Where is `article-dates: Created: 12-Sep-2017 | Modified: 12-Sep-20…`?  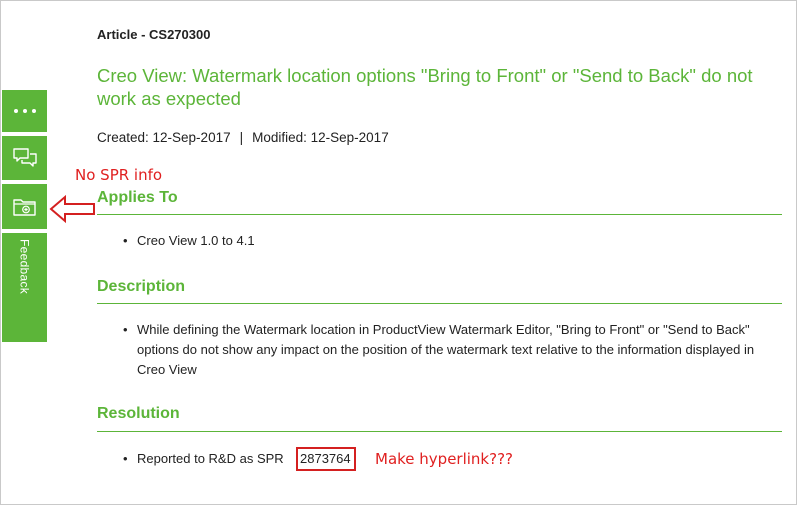 article-dates: Created: 12-Sep-2017 | Modified: 12-Sep-20… is located at coordinates (243, 137).